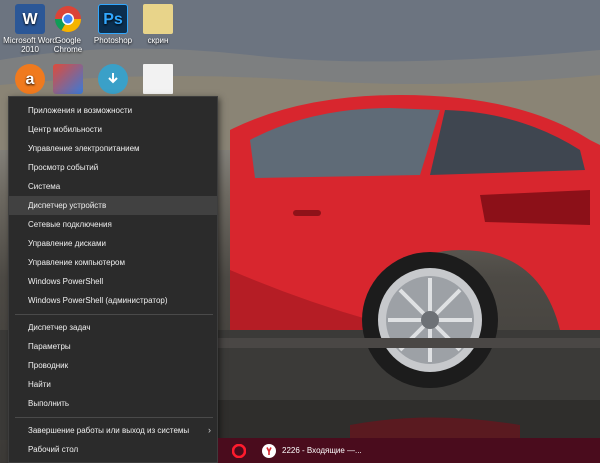 The height and width of the screenshot is (463, 600). Describe the element at coordinates (113, 110) in the screenshot. I see `menu-item-apps-features: Приложения и возможности` at that location.